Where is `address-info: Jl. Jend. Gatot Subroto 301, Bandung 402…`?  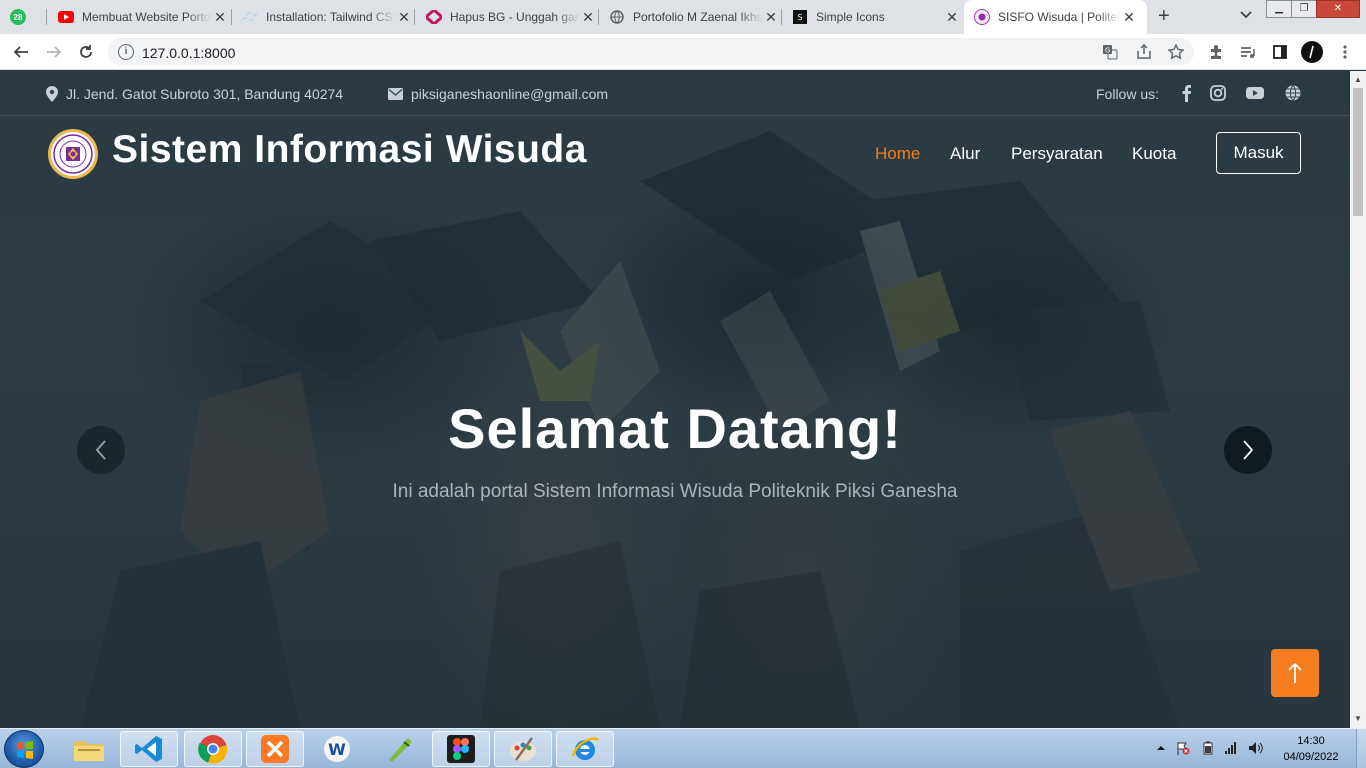 address-info: Jl. Jend. Gatot Subroto 301, Bandung 402… is located at coordinates (194, 94).